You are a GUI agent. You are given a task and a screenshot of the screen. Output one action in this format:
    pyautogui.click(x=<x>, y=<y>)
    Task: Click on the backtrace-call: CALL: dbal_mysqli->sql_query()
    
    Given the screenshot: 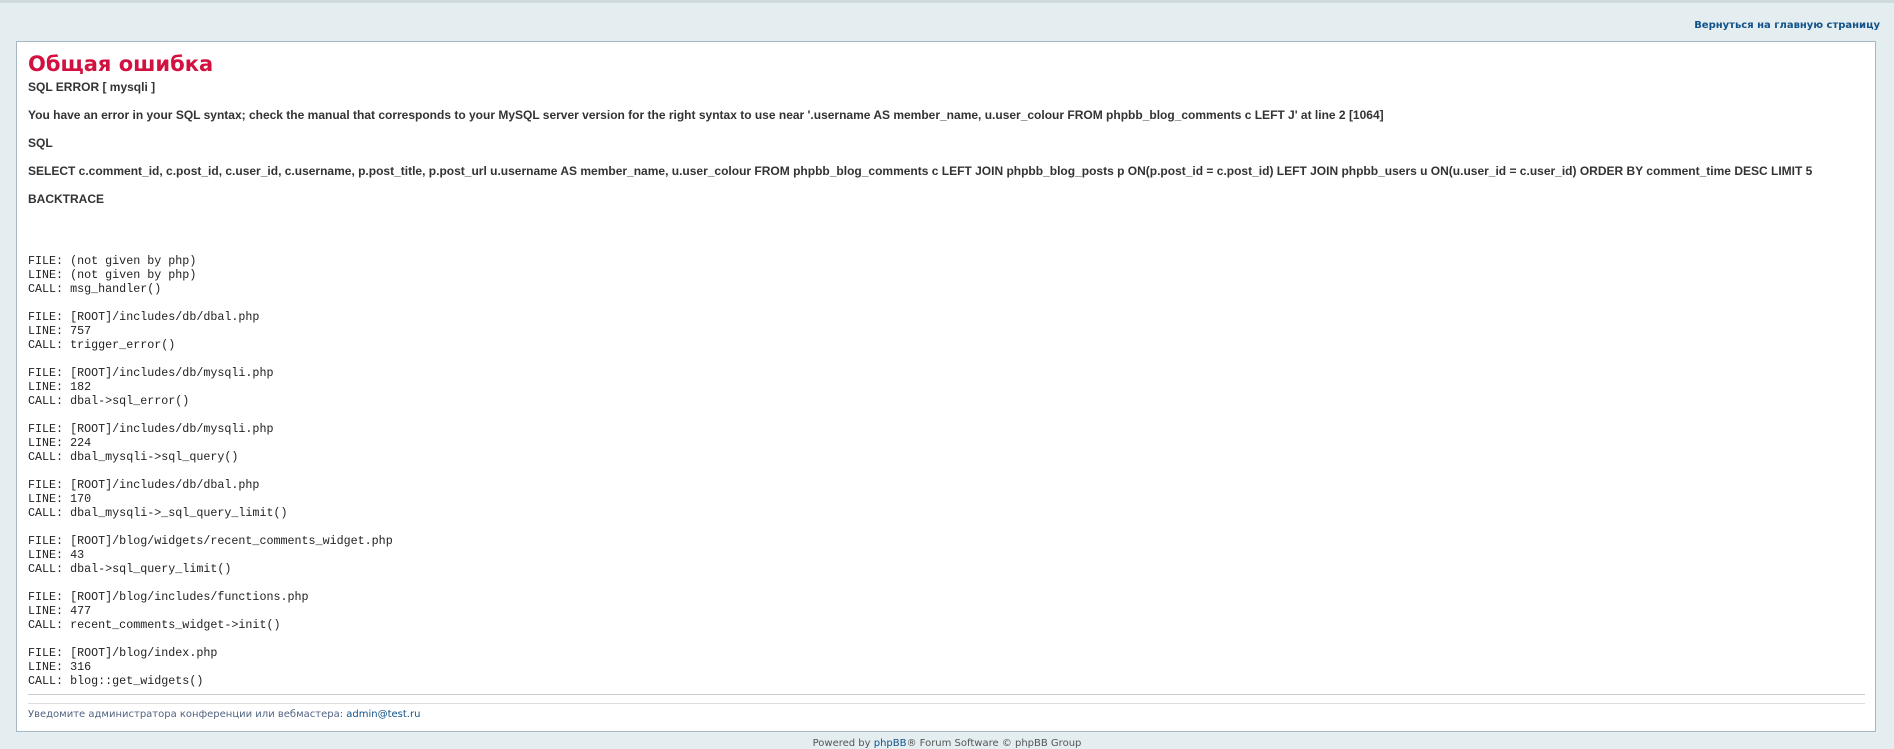 What is the action you would take?
    pyautogui.click(x=133, y=457)
    